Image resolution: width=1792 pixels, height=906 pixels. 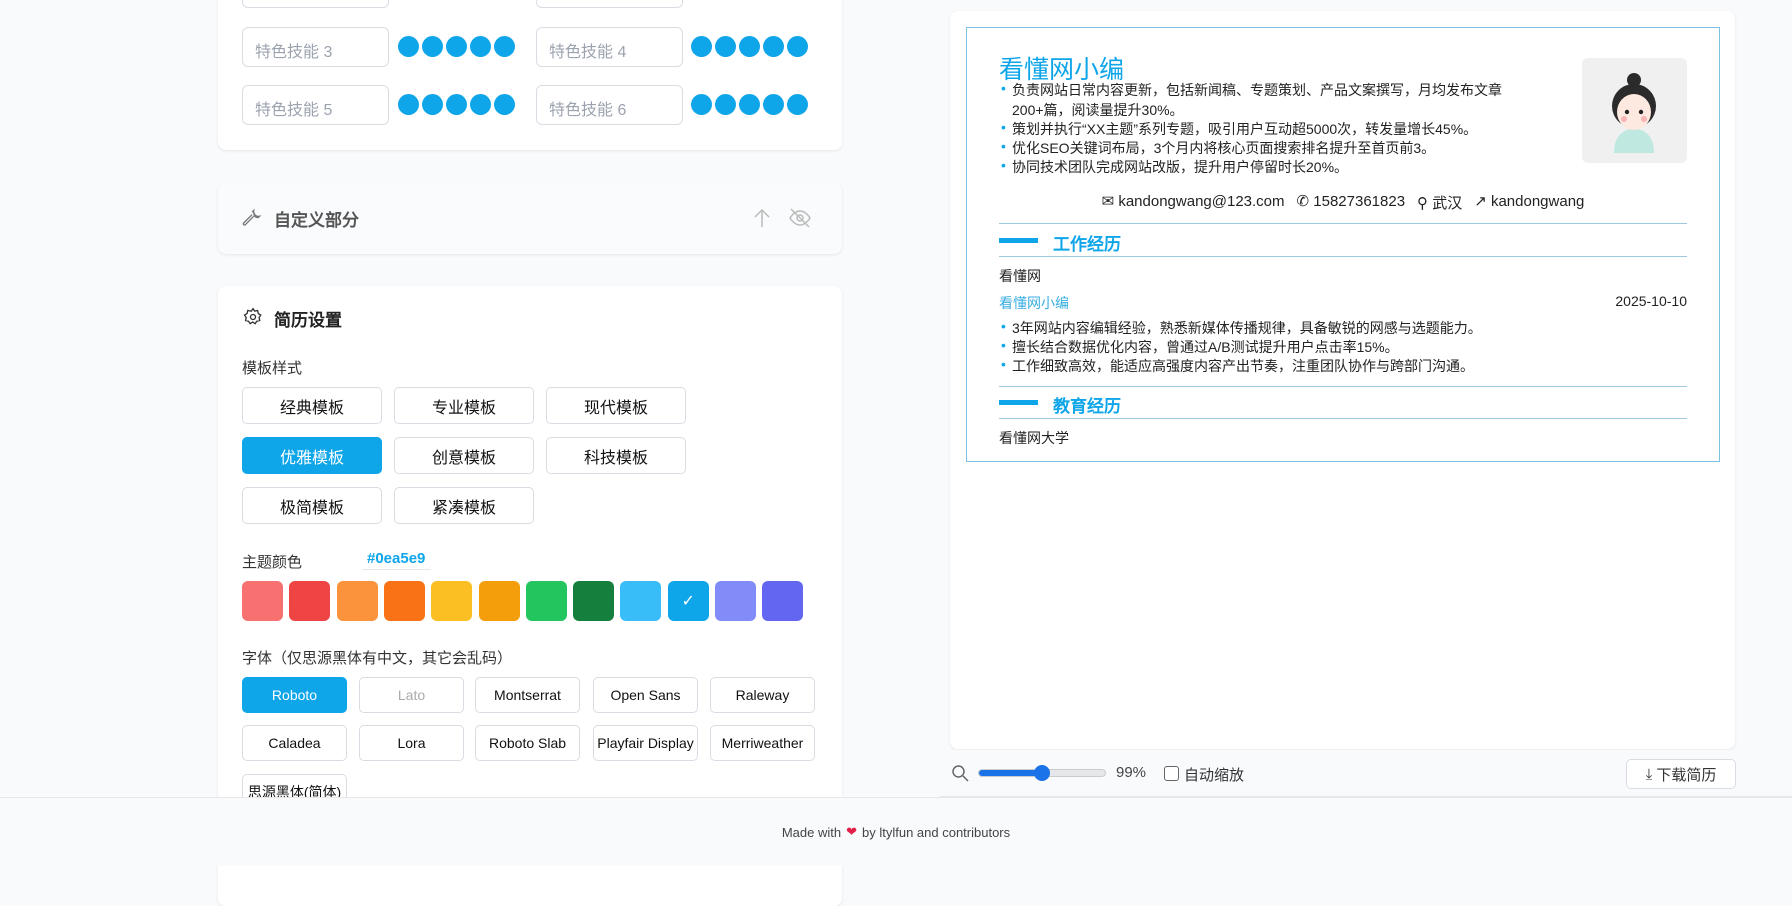 What do you see at coordinates (645, 695) in the screenshot?
I see `font-open-sans: Open Sans` at bounding box center [645, 695].